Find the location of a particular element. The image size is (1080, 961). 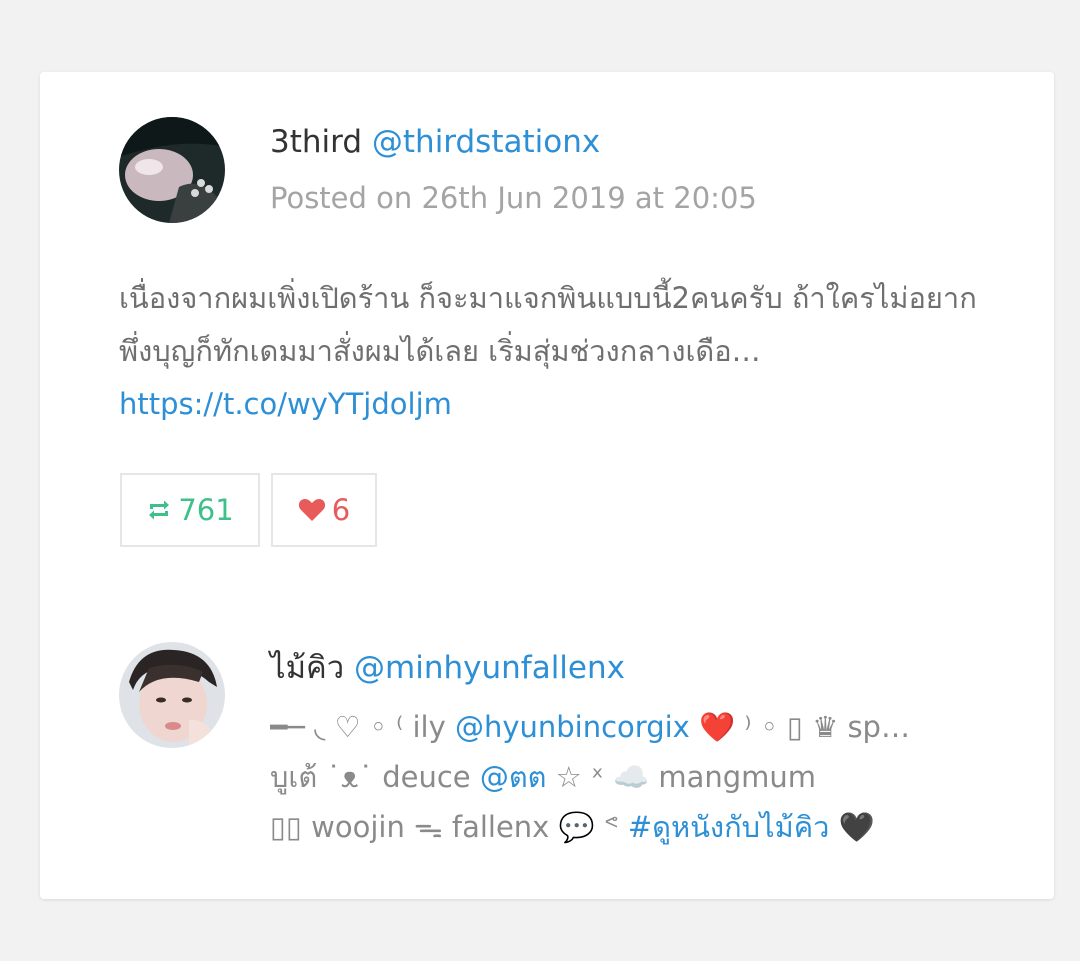

author-name-line: 3third @thirdstationx is located at coordinates (435, 142).